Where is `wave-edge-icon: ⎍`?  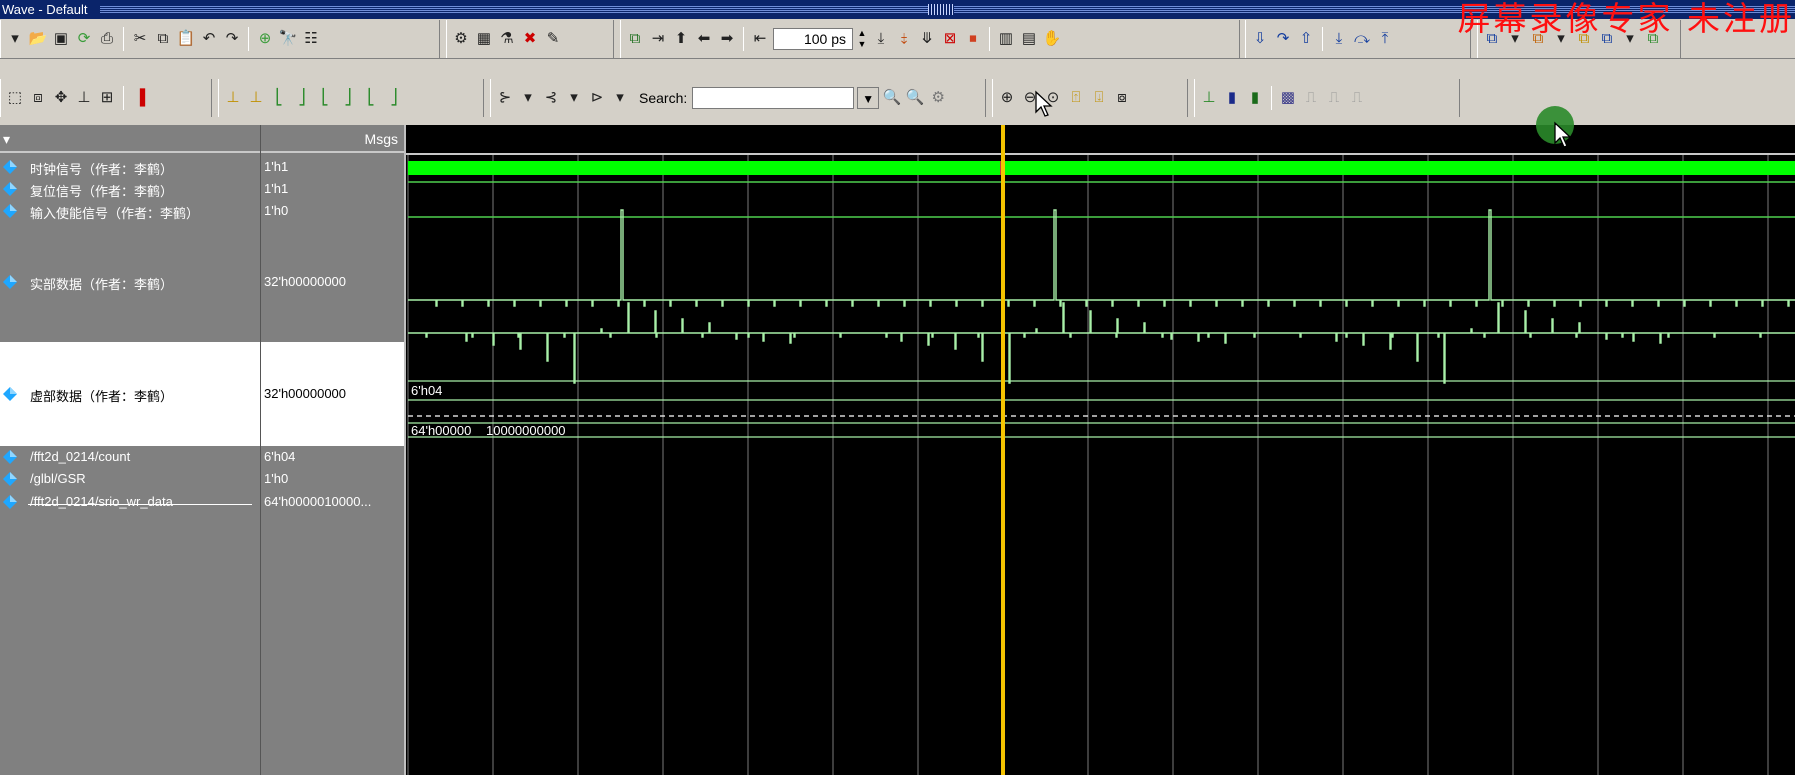 wave-edge-icon: ⎍ is located at coordinates (1357, 98).